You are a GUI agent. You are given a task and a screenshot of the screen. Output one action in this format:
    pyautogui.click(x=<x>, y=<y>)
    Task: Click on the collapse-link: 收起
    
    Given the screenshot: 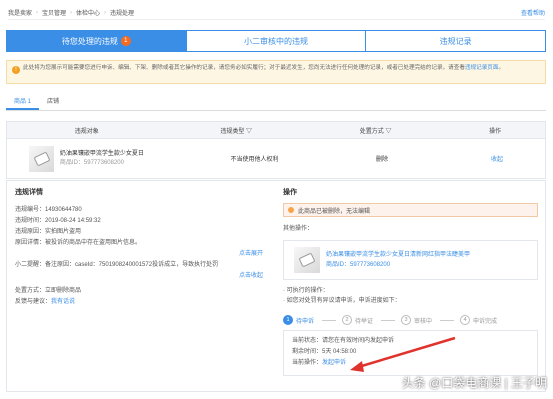 What is the action you would take?
    pyautogui.click(x=497, y=158)
    